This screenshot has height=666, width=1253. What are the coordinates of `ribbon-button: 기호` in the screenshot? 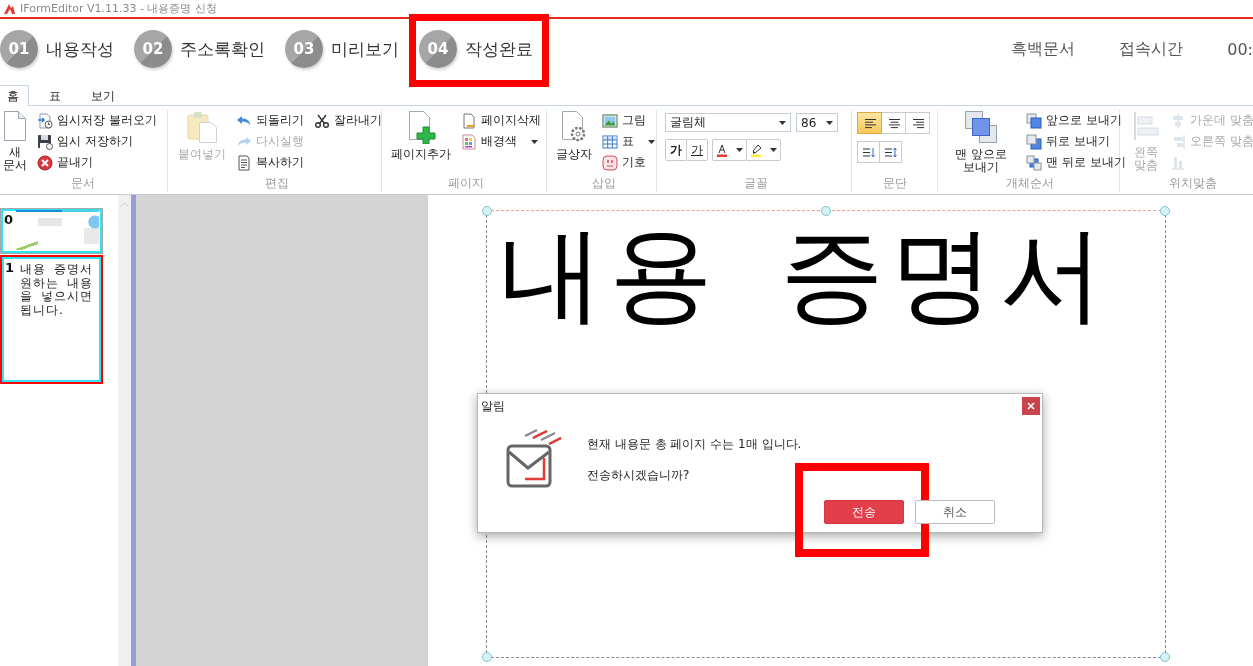 It's located at (628, 162).